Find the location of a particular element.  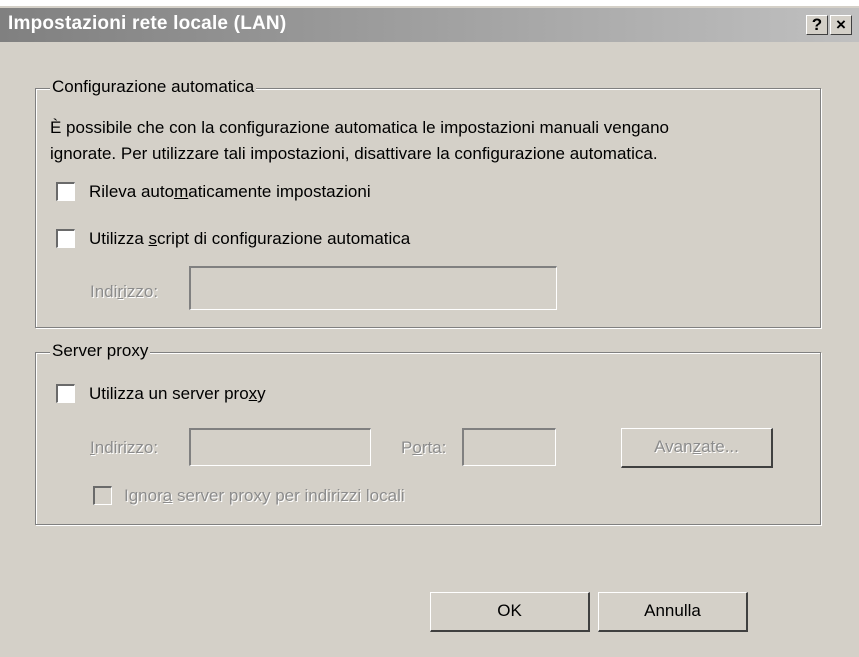

auto-detect-checkbox is located at coordinates (65, 191).